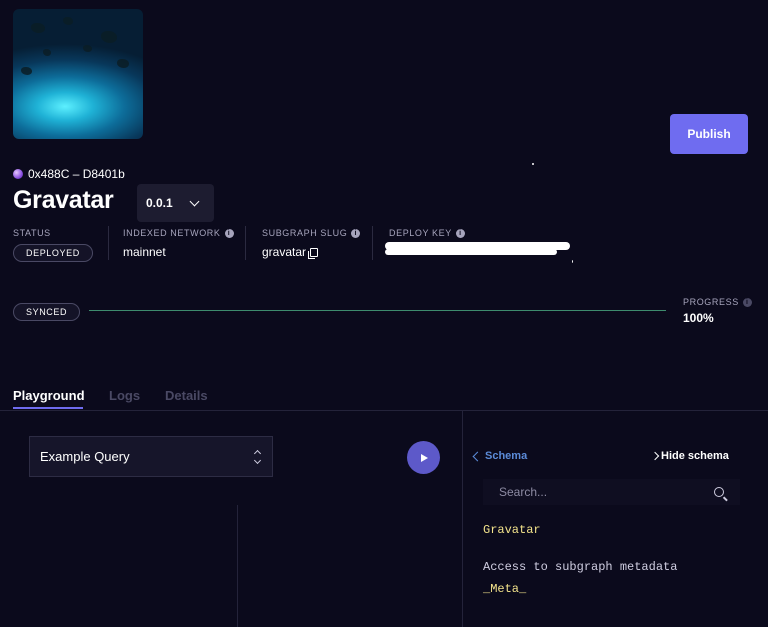 This screenshot has width=768, height=627. What do you see at coordinates (257, 456) in the screenshot?
I see `up-down-chevron-icon` at bounding box center [257, 456].